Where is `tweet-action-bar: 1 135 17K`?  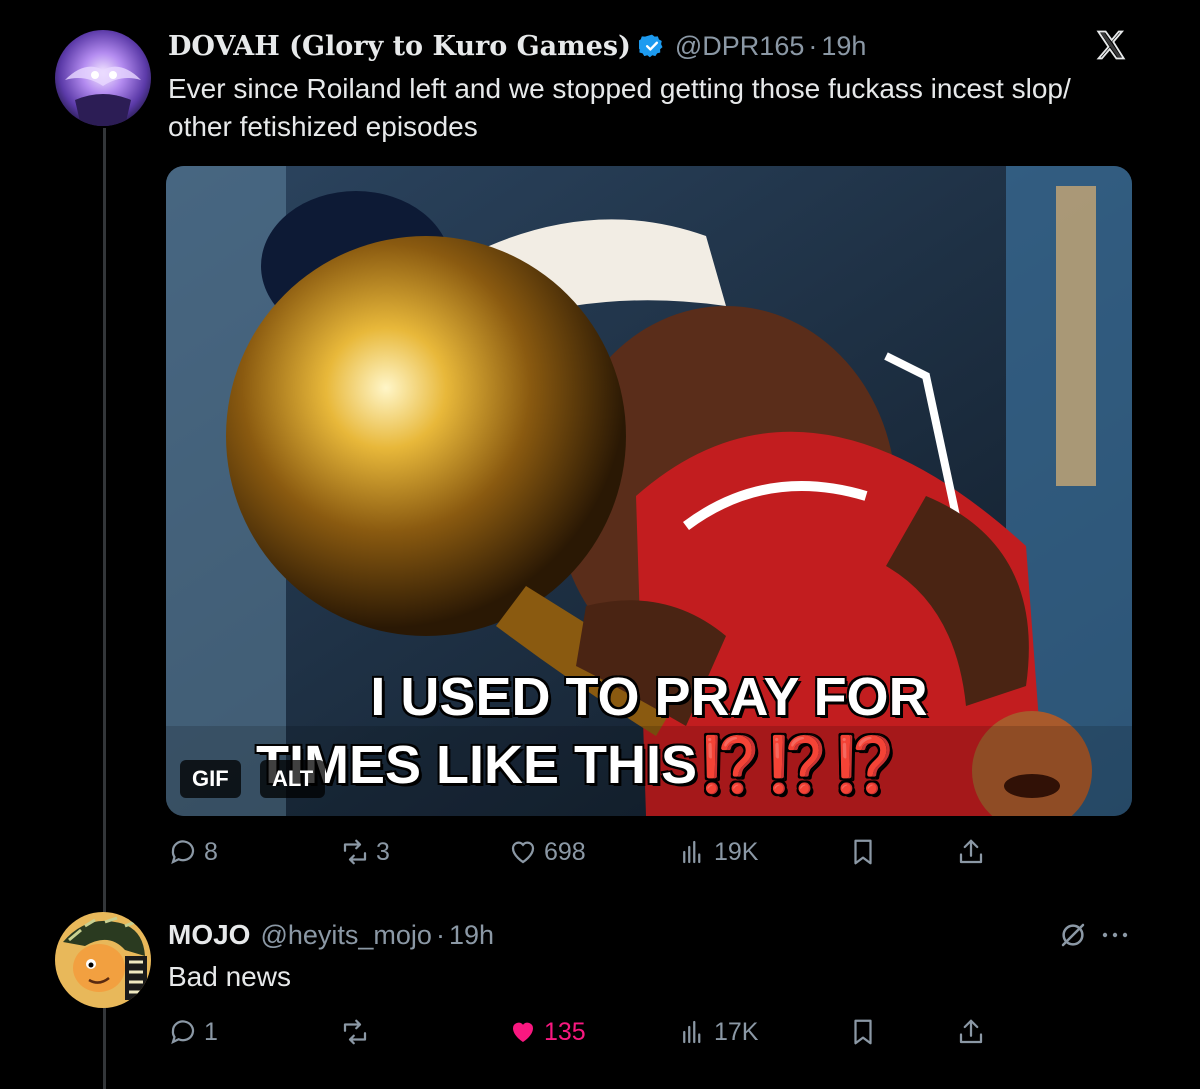
tweet-action-bar: 1 135 17K is located at coordinates (583, 1032).